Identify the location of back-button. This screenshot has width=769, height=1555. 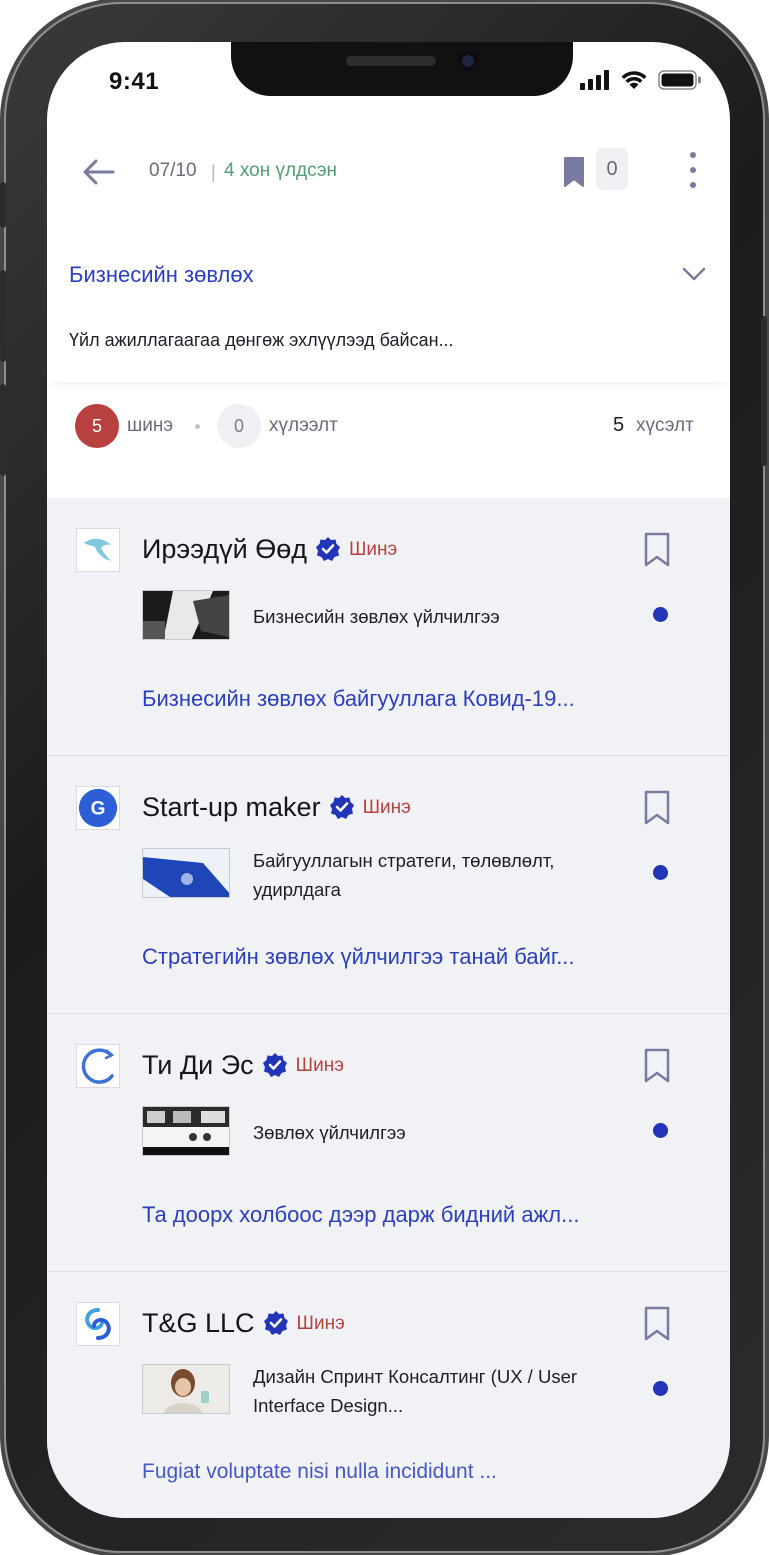
(99, 172).